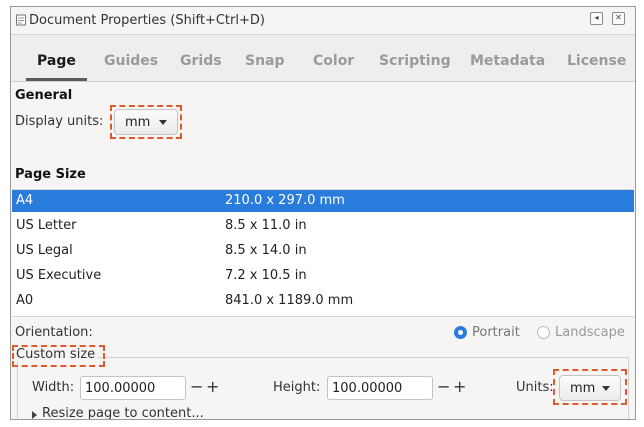  What do you see at coordinates (323, 226) in the screenshot?
I see `list-item: US Letter 8.5 x 11.0 in` at bounding box center [323, 226].